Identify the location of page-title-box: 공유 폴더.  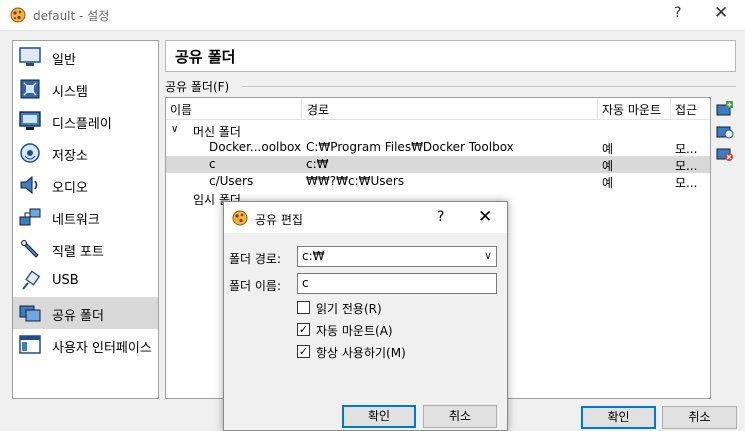
(450, 56).